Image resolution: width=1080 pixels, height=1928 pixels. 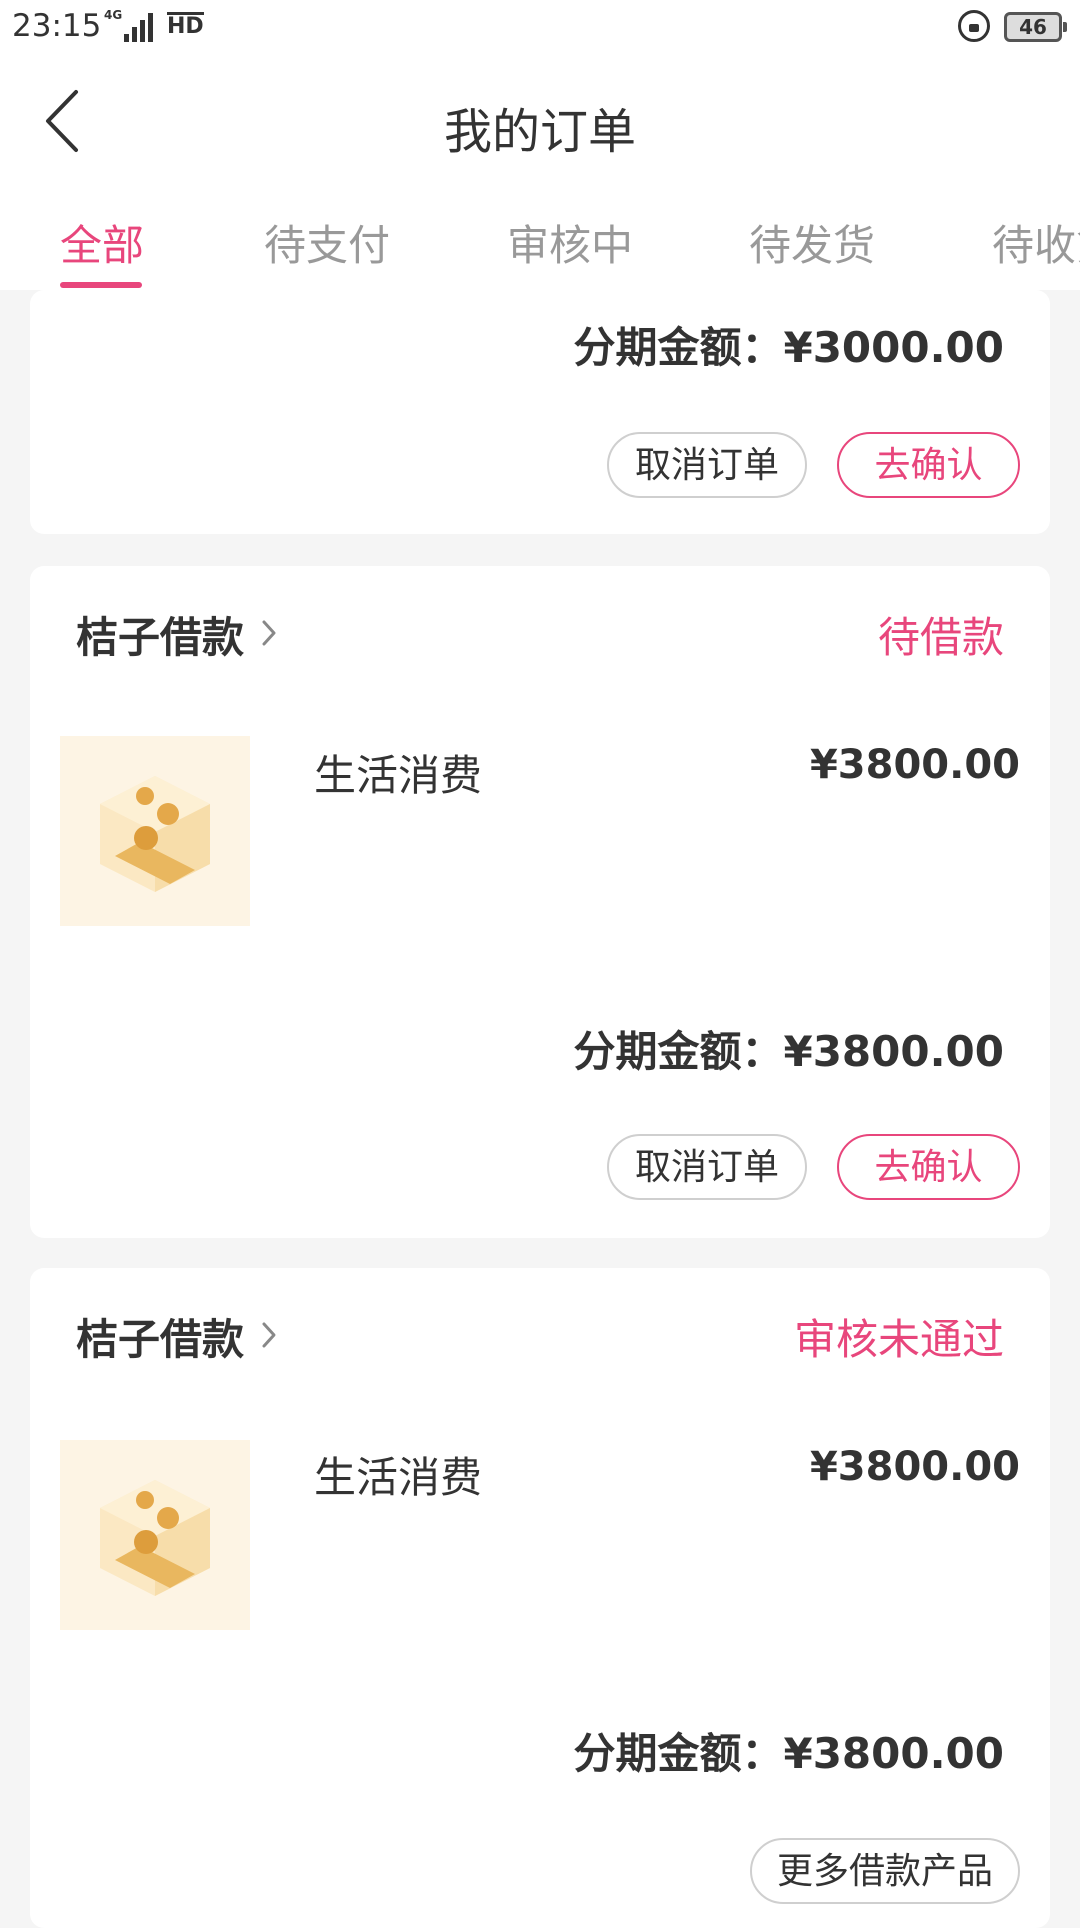 What do you see at coordinates (540, 28) in the screenshot?
I see `status-bar: 23:15 4G HD 46` at bounding box center [540, 28].